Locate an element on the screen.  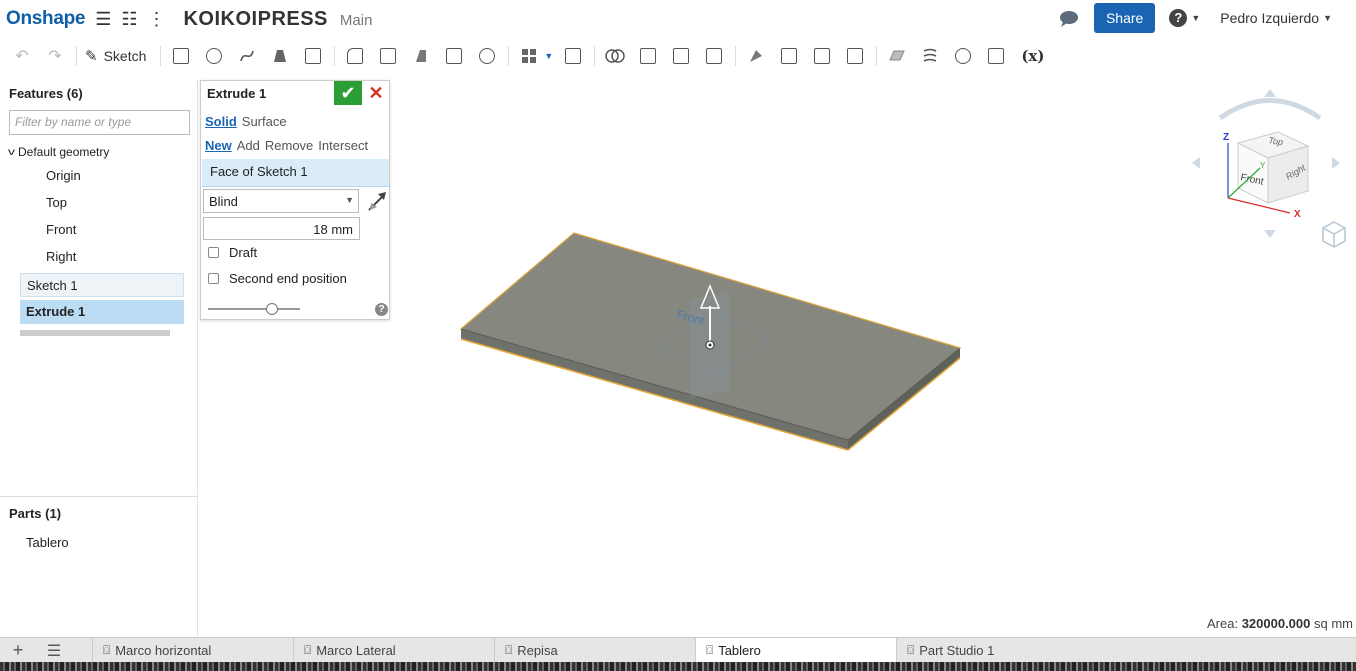
preview-slider is located at coordinates (254, 309).